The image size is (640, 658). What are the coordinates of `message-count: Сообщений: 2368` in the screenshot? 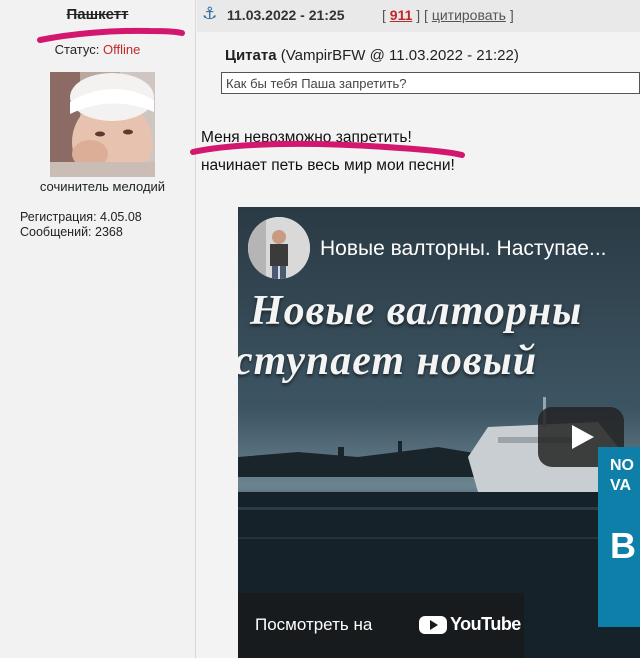 It's located at (71, 232).